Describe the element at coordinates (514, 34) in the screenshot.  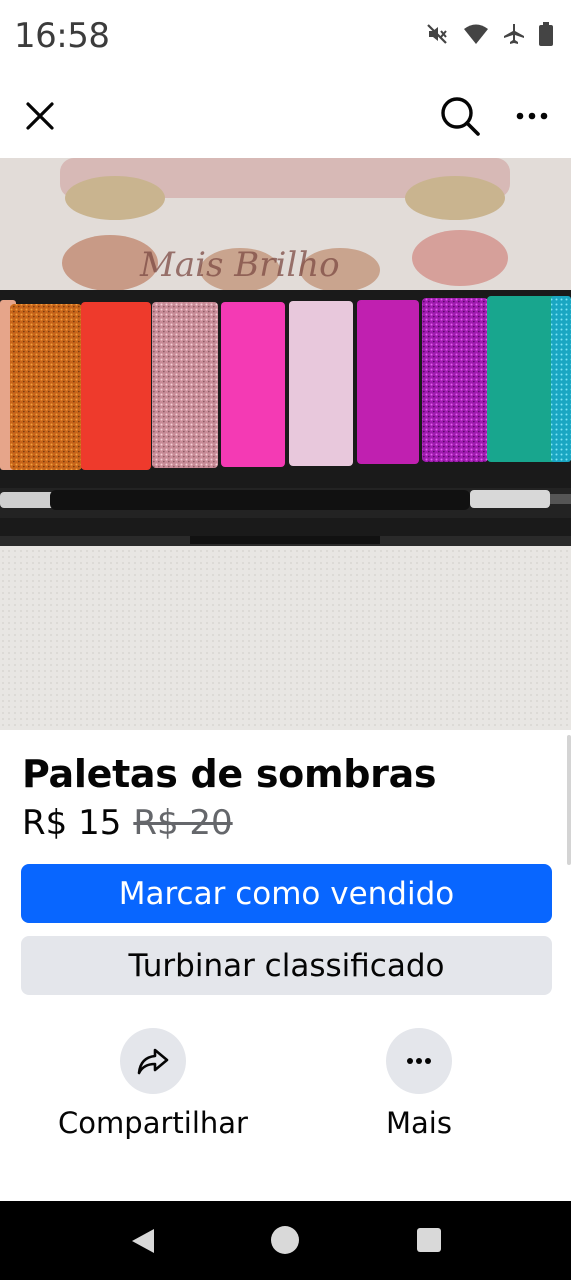
I see `airplane-icon` at that location.